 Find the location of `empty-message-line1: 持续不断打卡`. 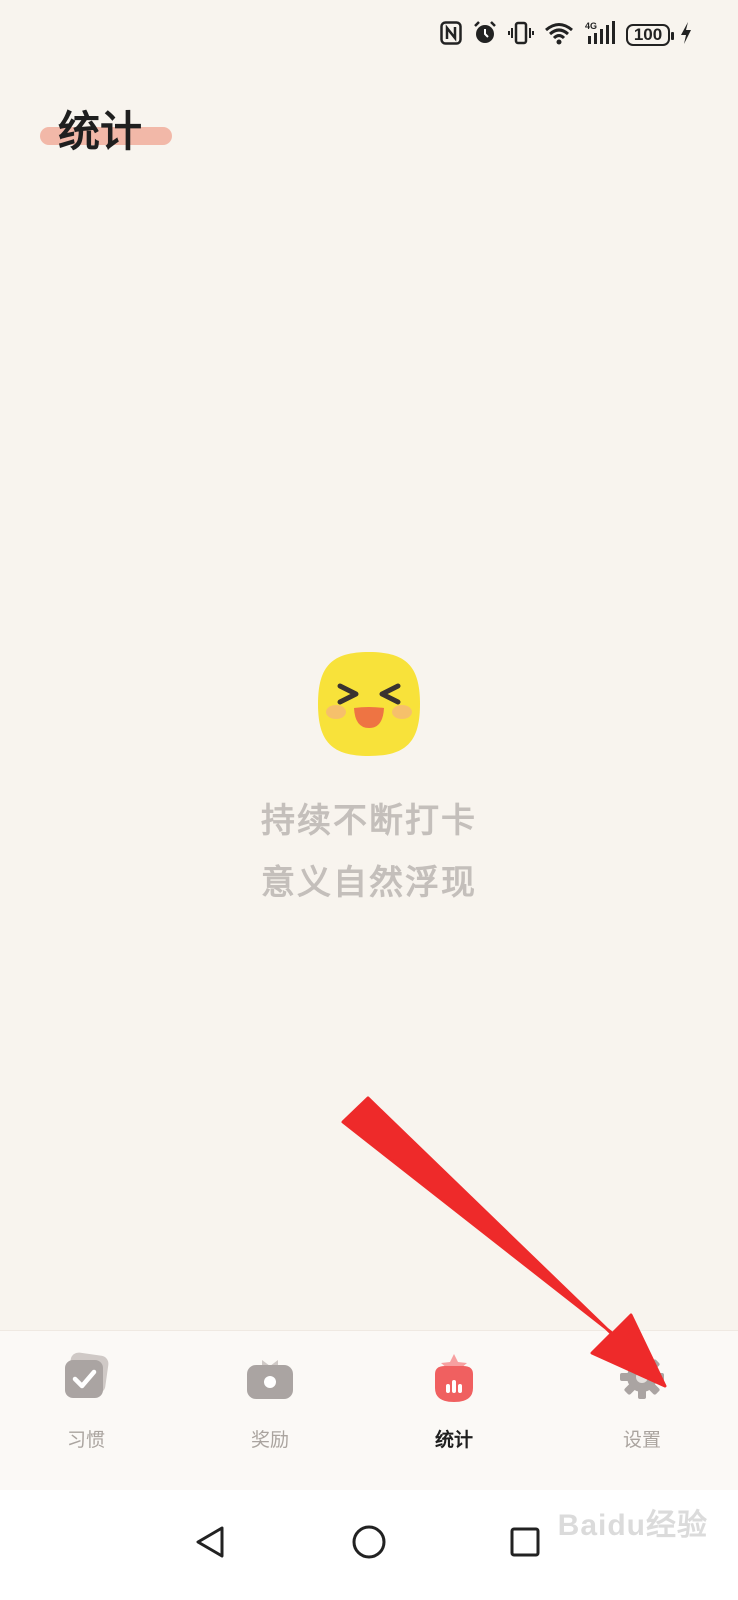

empty-message-line1: 持续不断打卡 is located at coordinates (369, 821).